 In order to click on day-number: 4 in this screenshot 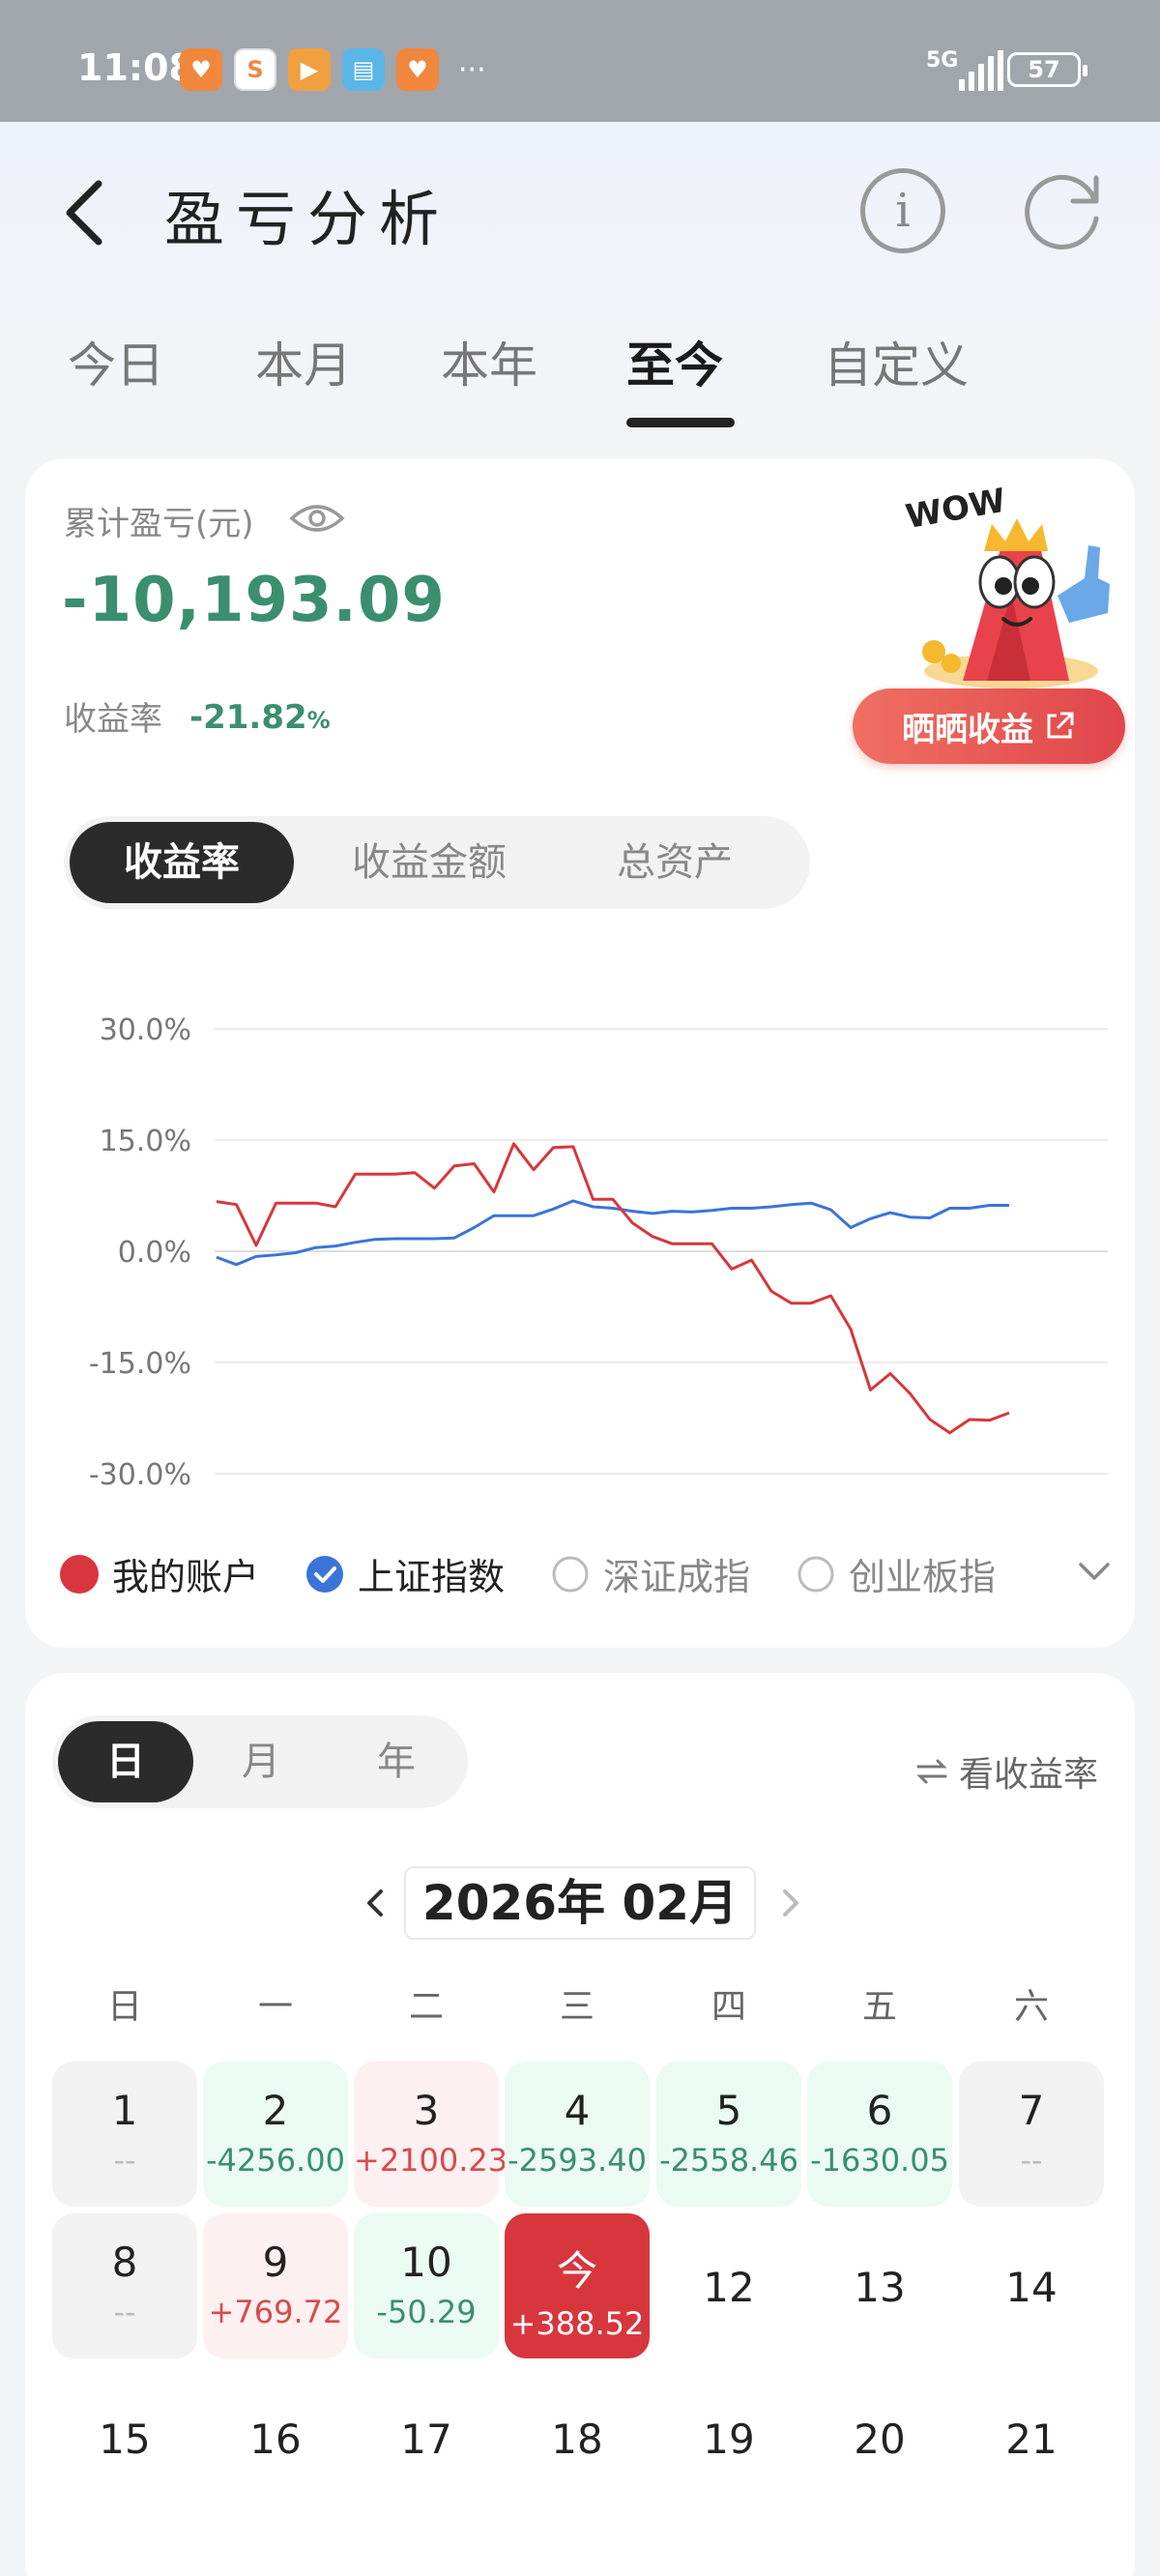, I will do `click(578, 2110)`.